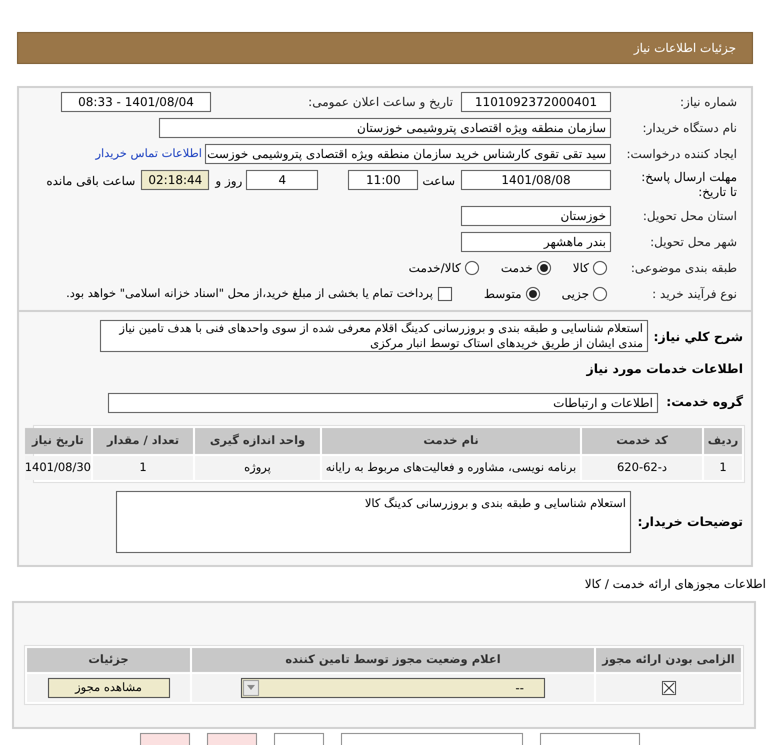 Image resolution: width=770 pixels, height=745 pixels. I want to click on column-header: نام خدمت, so click(451, 441).